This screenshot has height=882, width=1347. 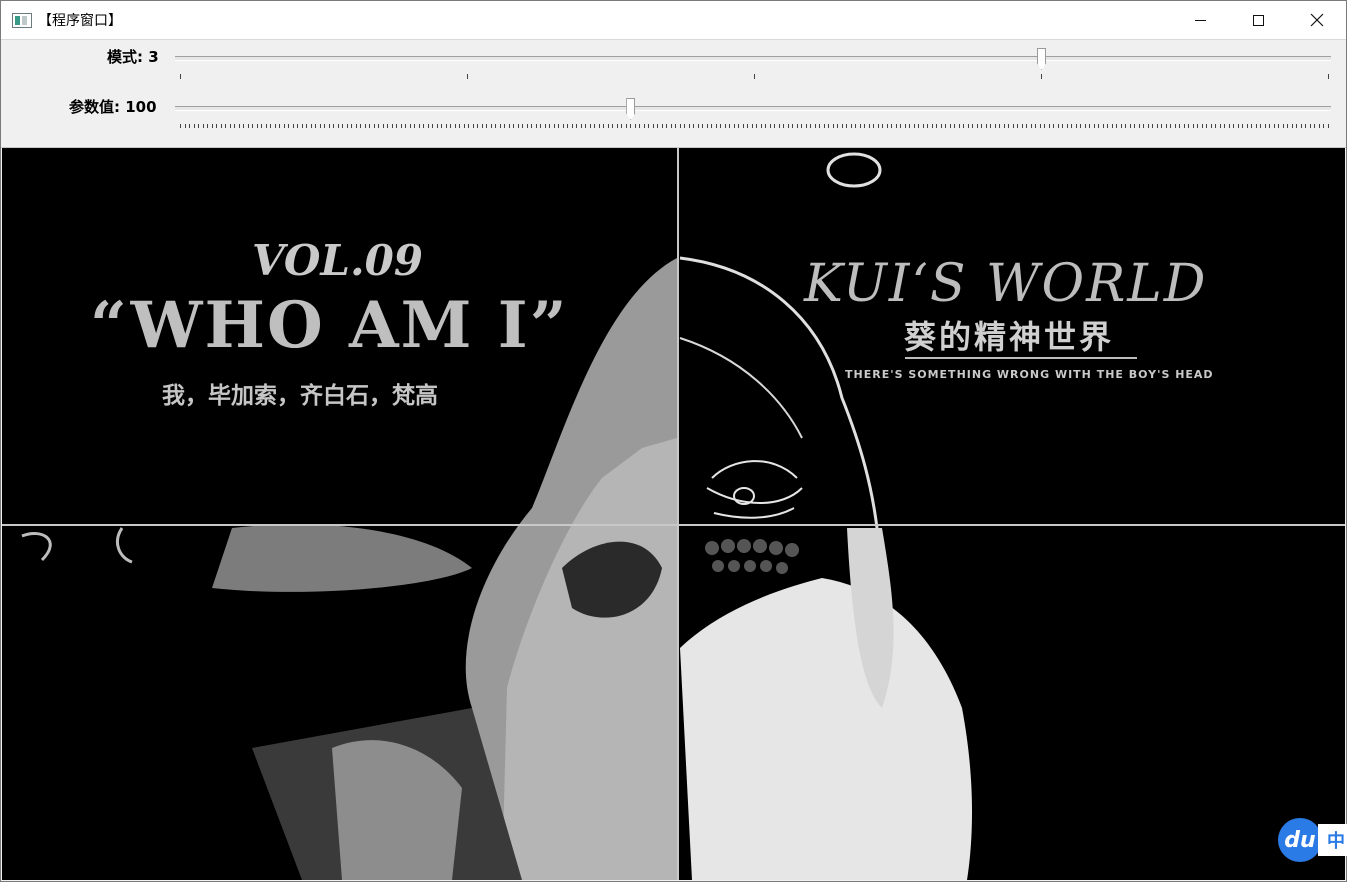 What do you see at coordinates (1258, 20) in the screenshot?
I see `maximize-button` at bounding box center [1258, 20].